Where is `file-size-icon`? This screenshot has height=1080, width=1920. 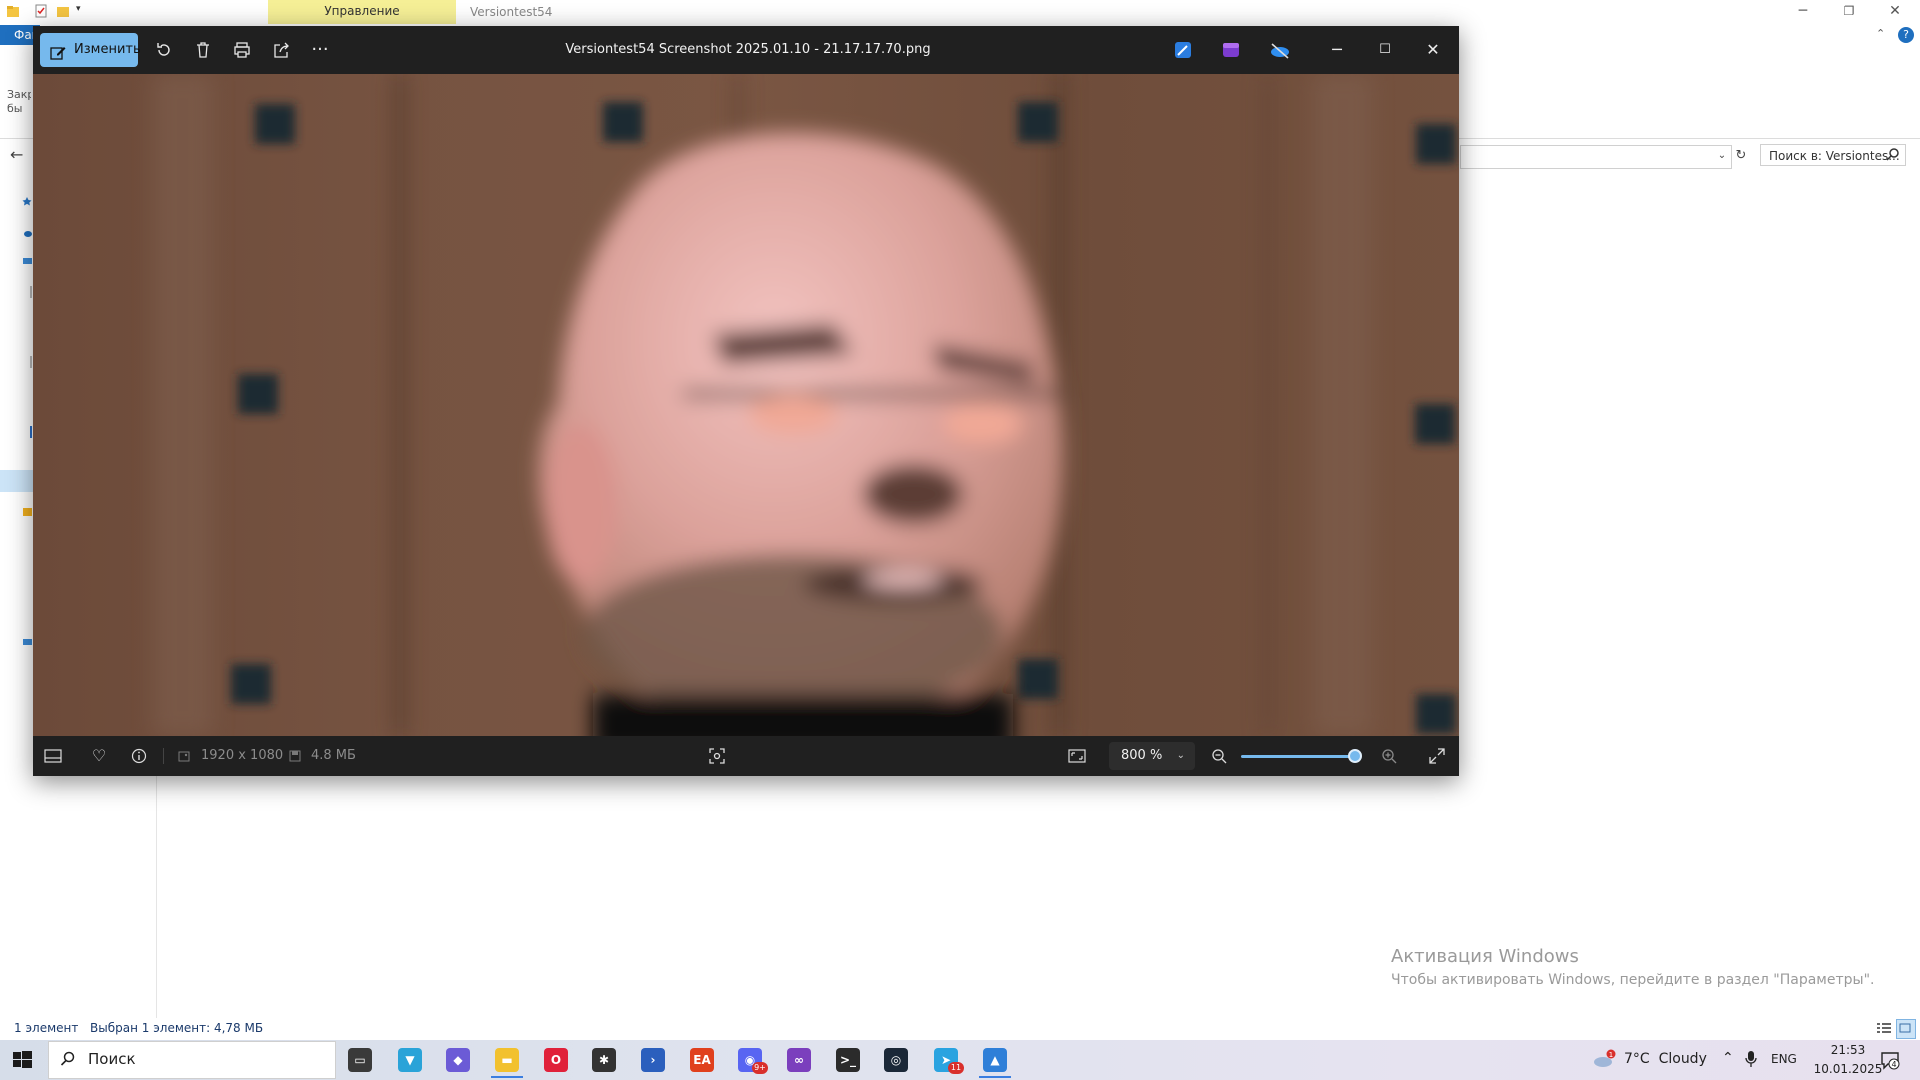 file-size-icon is located at coordinates (295, 756).